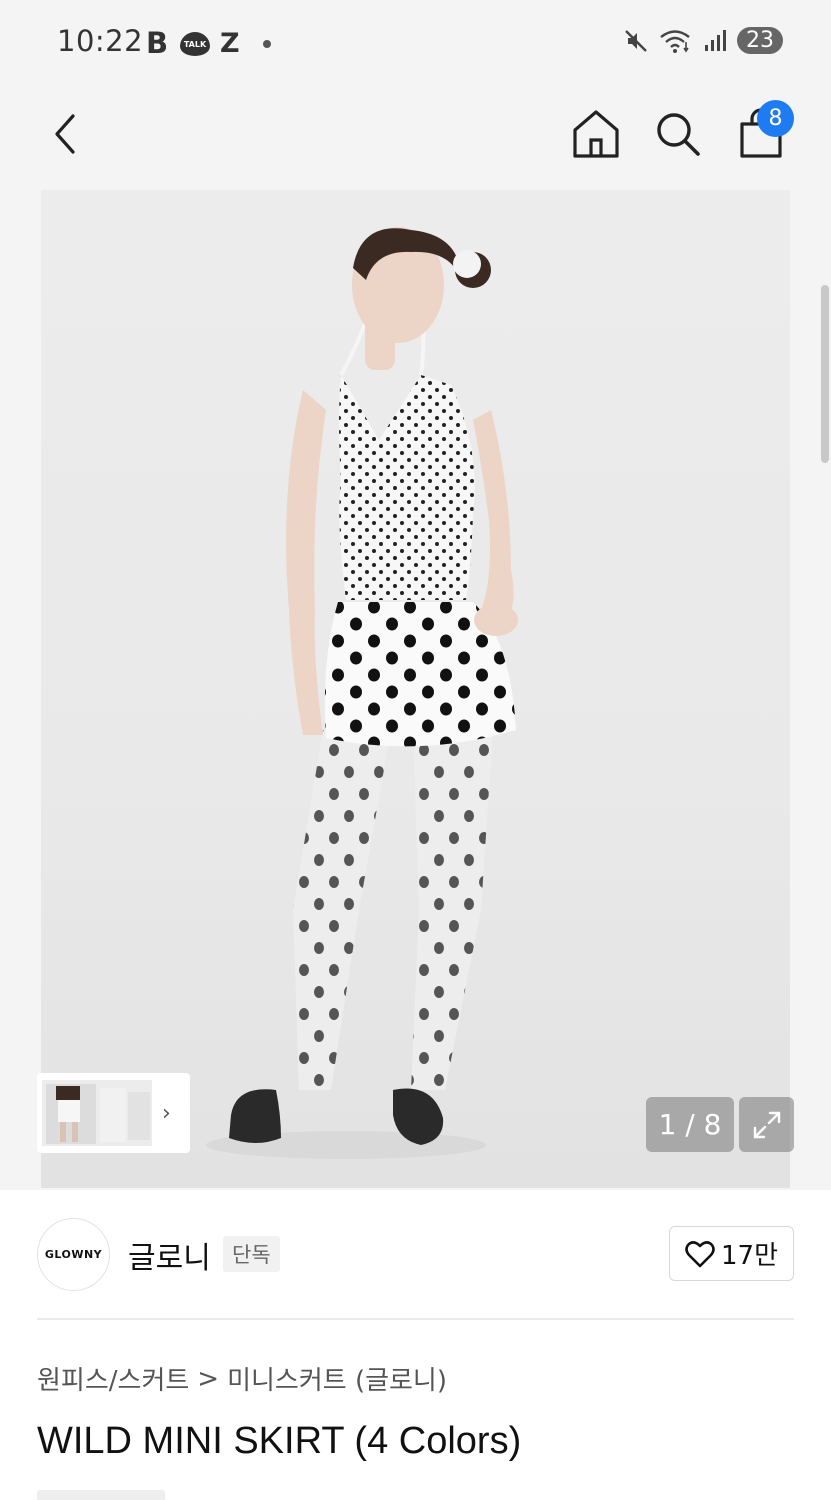 The image size is (831, 1500). Describe the element at coordinates (169, 1255) in the screenshot. I see `brand-name: 글로니` at that location.